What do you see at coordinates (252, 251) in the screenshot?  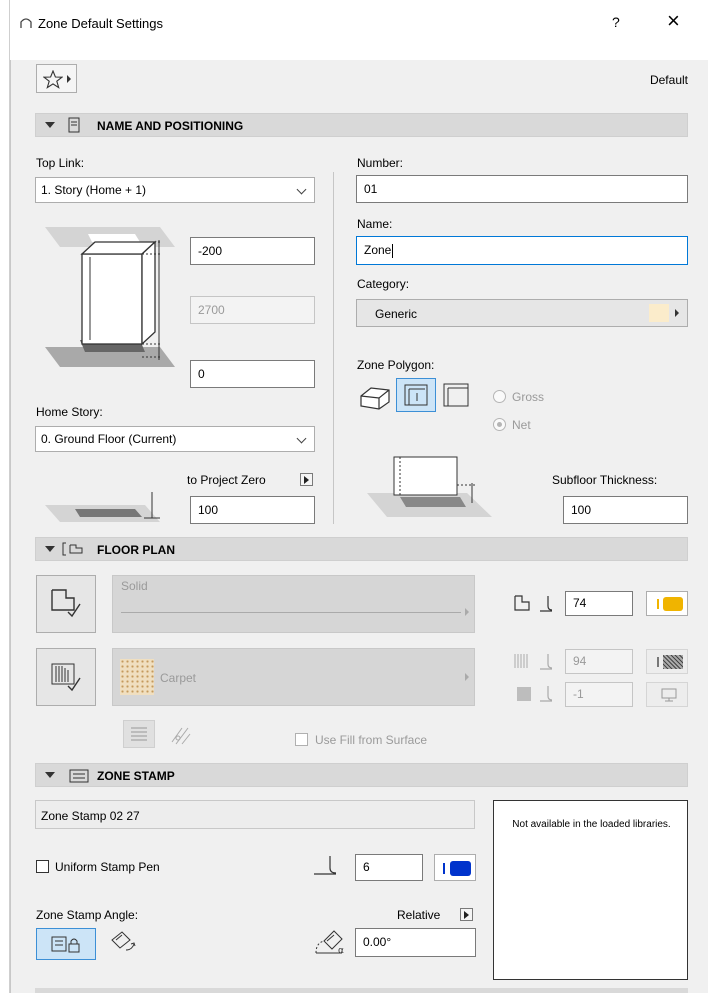 I see `top-offset-input: -200` at bounding box center [252, 251].